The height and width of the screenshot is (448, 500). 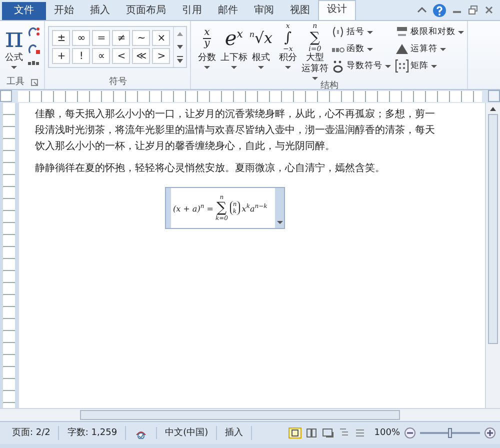 What do you see at coordinates (279, 208) in the screenshot?
I see `equation-options-button` at bounding box center [279, 208].